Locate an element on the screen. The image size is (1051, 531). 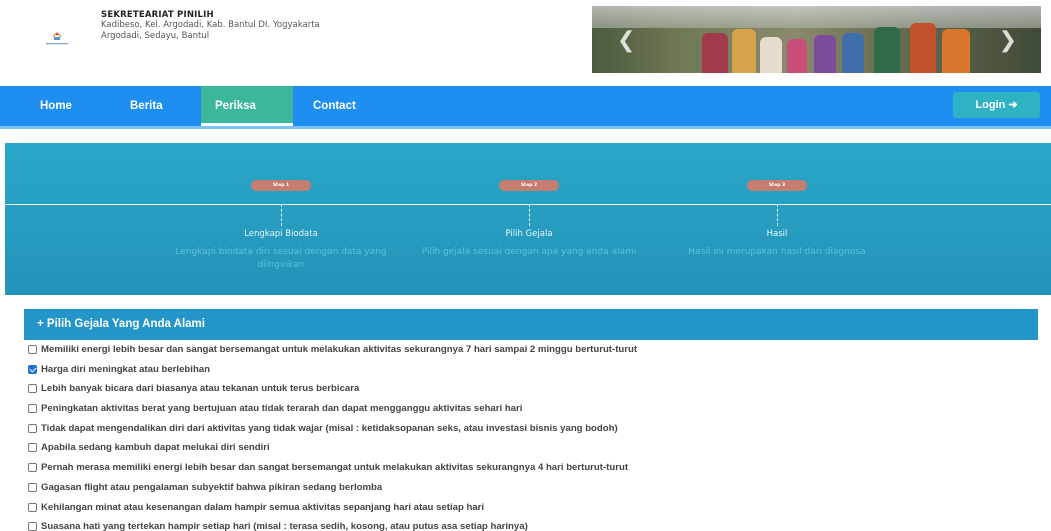
symptom-panel-header: + Pilih Gejala Yang Anda Alami is located at coordinates (531, 324).